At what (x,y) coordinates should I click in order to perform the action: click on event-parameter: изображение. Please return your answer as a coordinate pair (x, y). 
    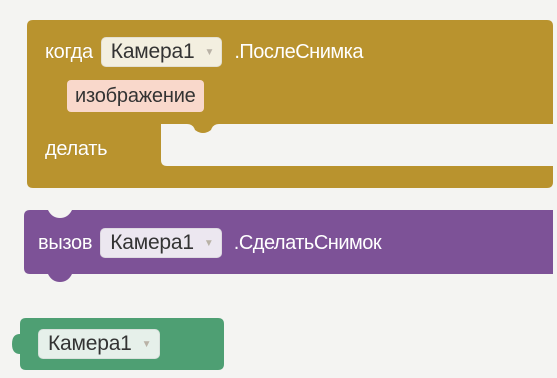
    Looking at the image, I should click on (135, 96).